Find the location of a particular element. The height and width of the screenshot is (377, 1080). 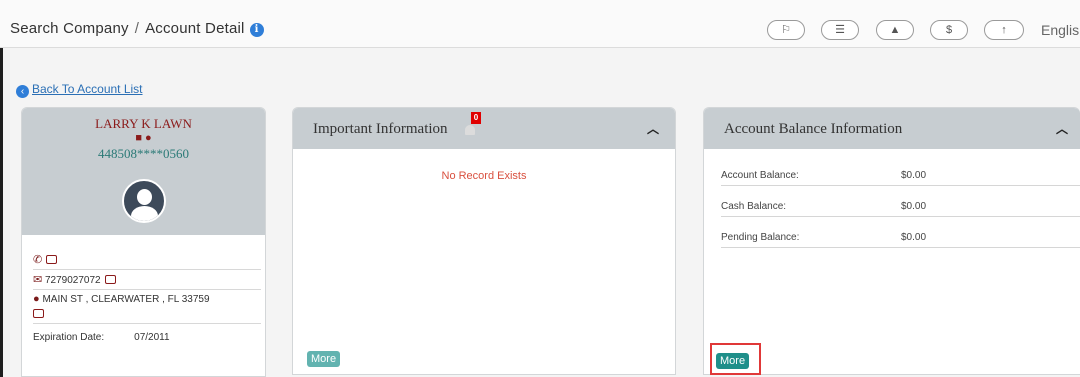

arrow-left-icon: ‹ is located at coordinates (22, 91).